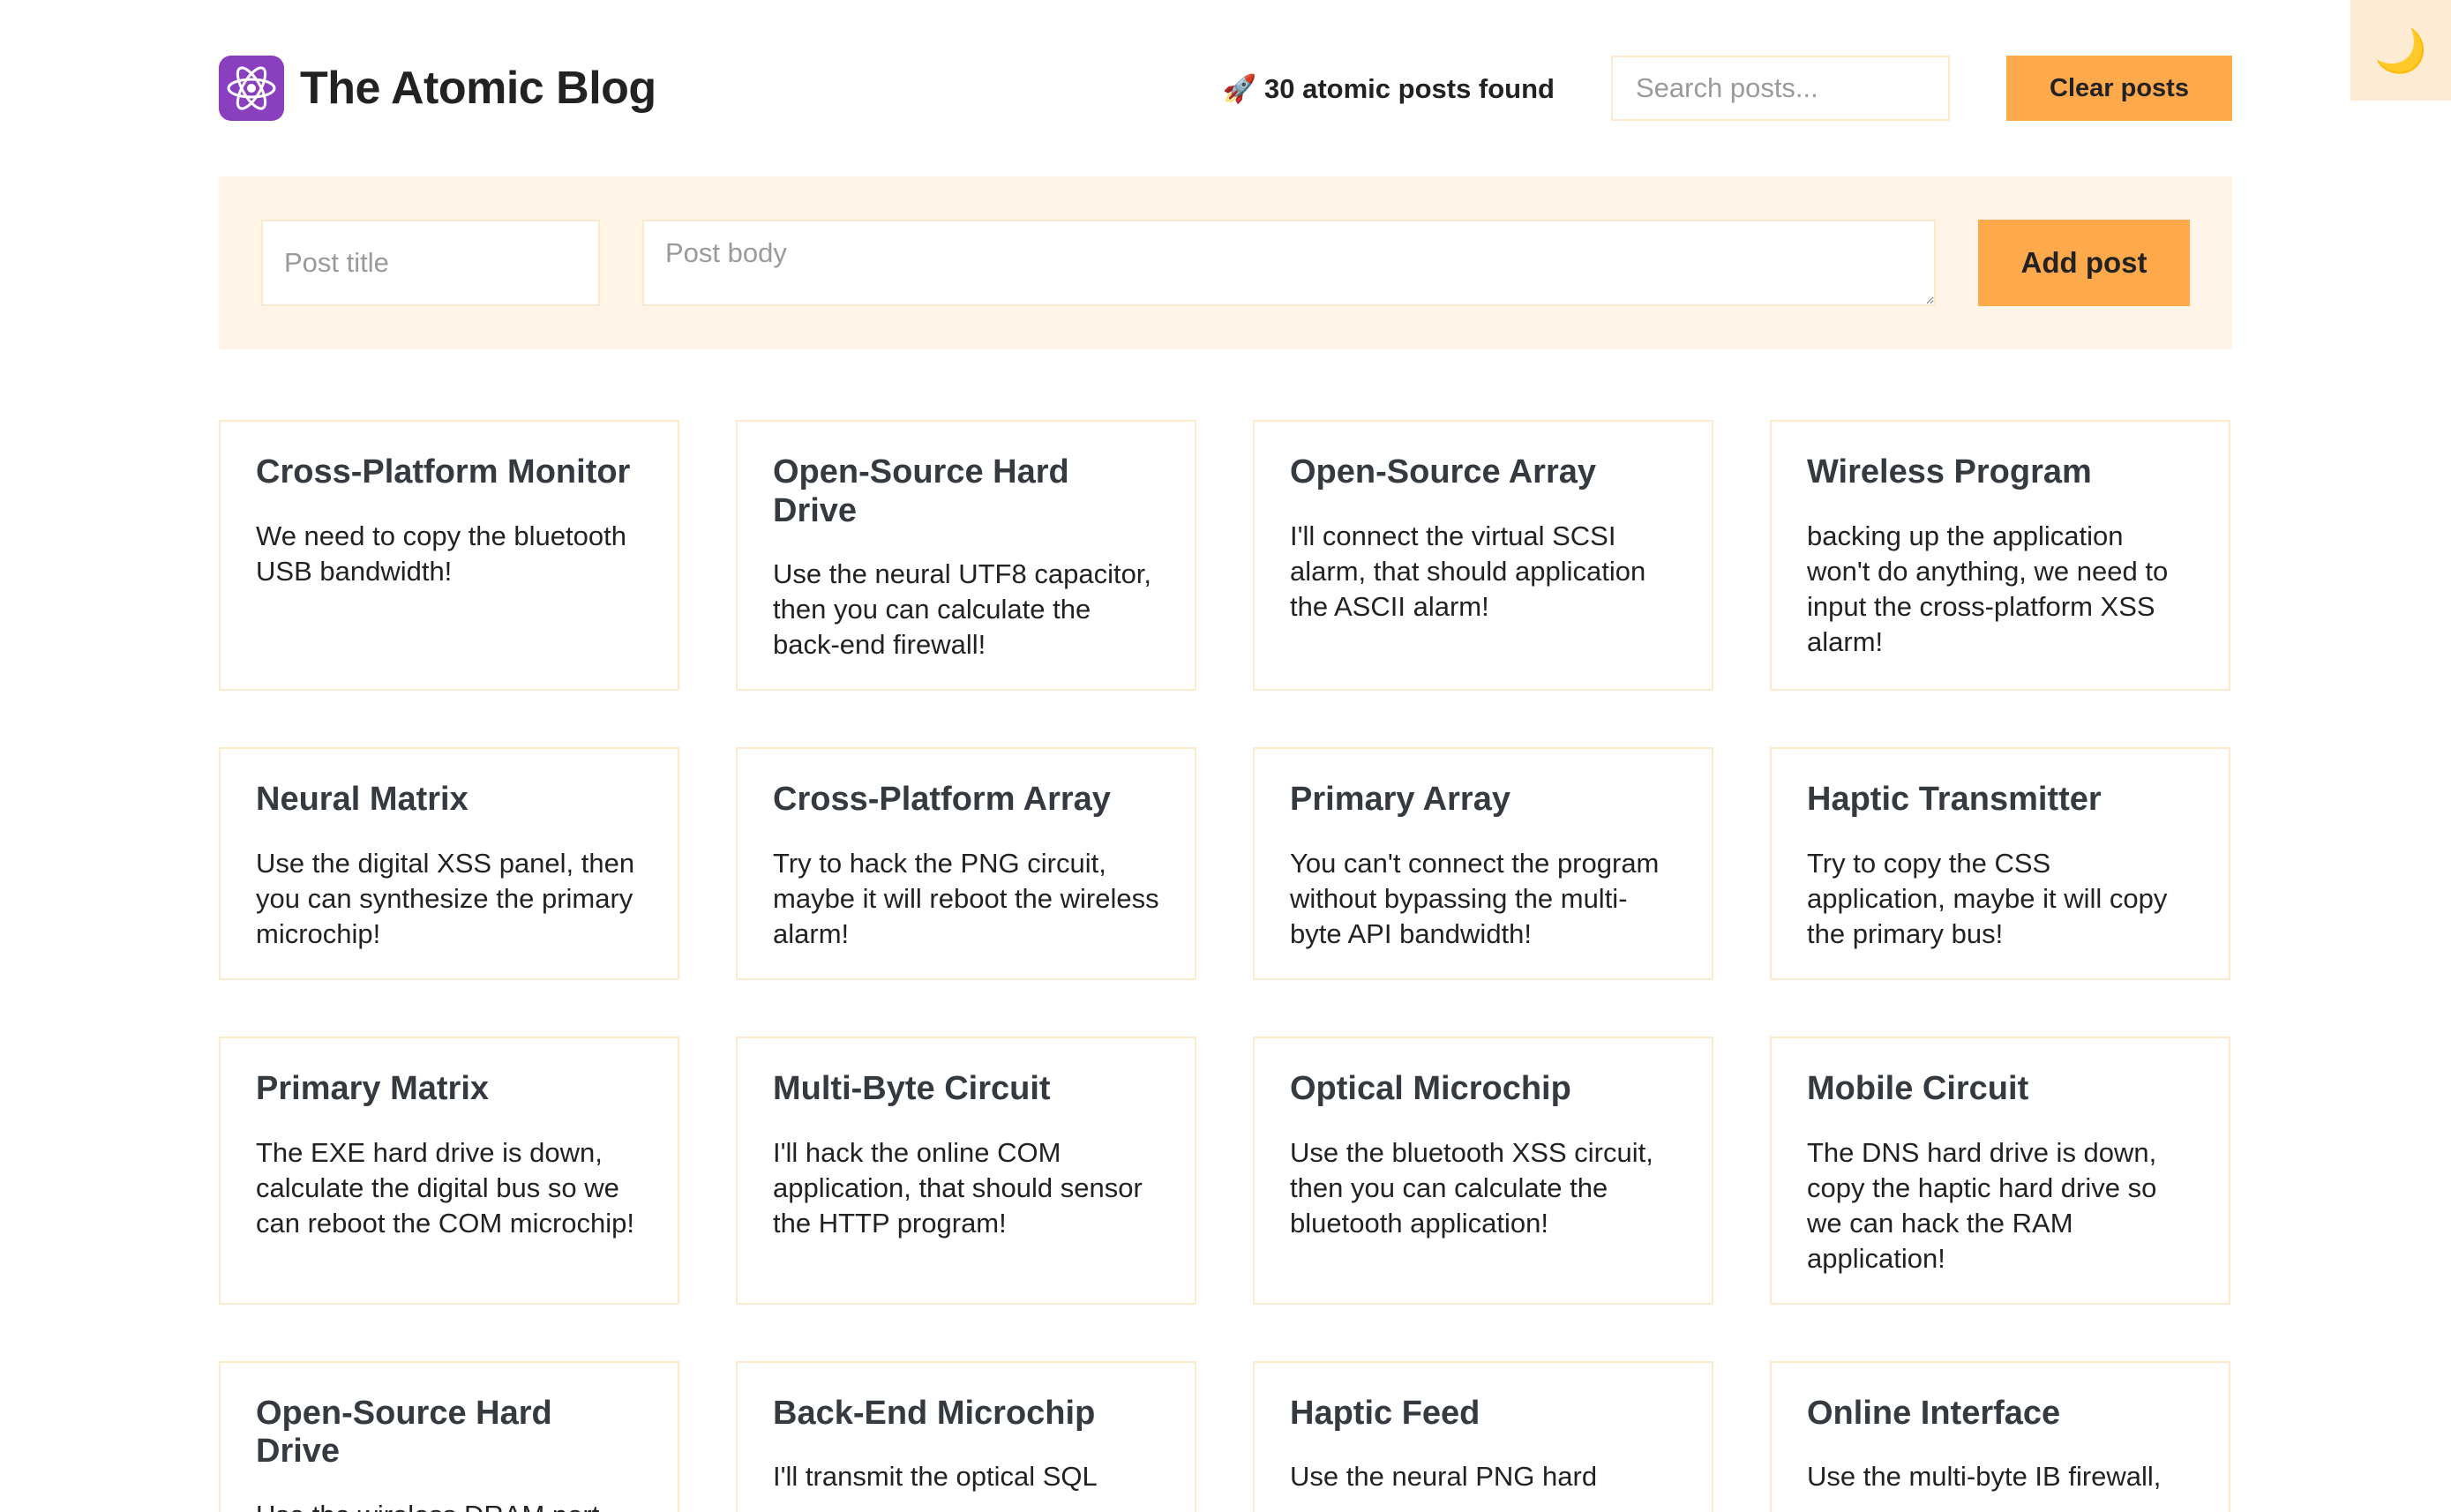 The height and width of the screenshot is (1512, 2451). I want to click on post-title: Mobile Circuit, so click(1918, 1089).